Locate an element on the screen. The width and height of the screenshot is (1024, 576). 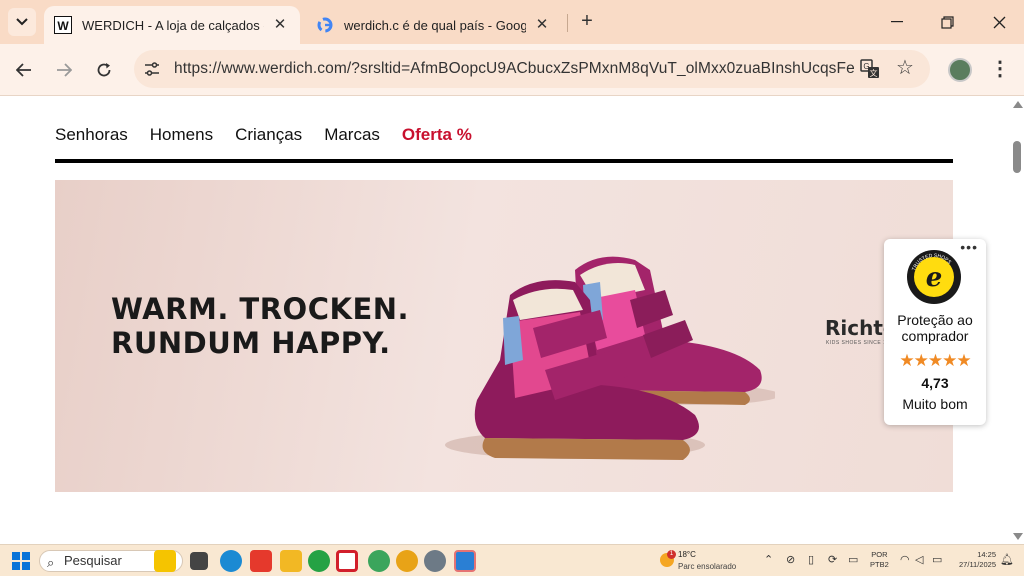
svg-text: e is located at coordinates (934, 278).